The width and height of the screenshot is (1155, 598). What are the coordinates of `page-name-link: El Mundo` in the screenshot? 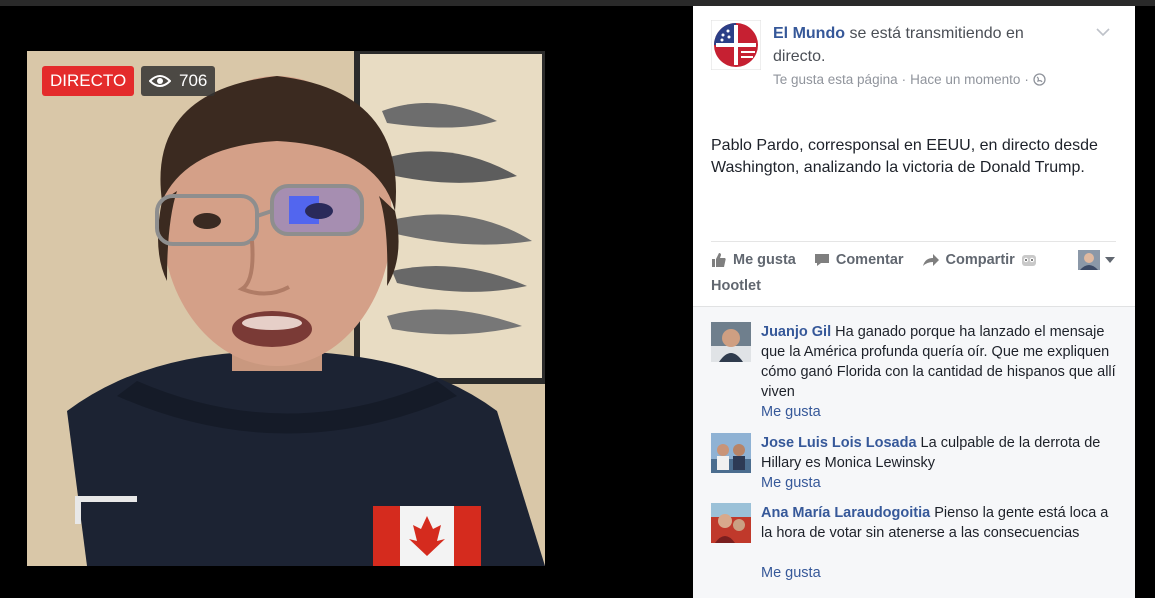 It's located at (809, 33).